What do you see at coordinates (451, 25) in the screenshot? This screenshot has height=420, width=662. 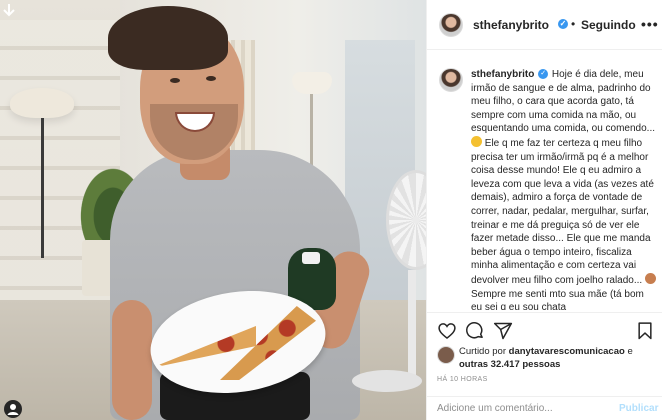 I see `avatar` at bounding box center [451, 25].